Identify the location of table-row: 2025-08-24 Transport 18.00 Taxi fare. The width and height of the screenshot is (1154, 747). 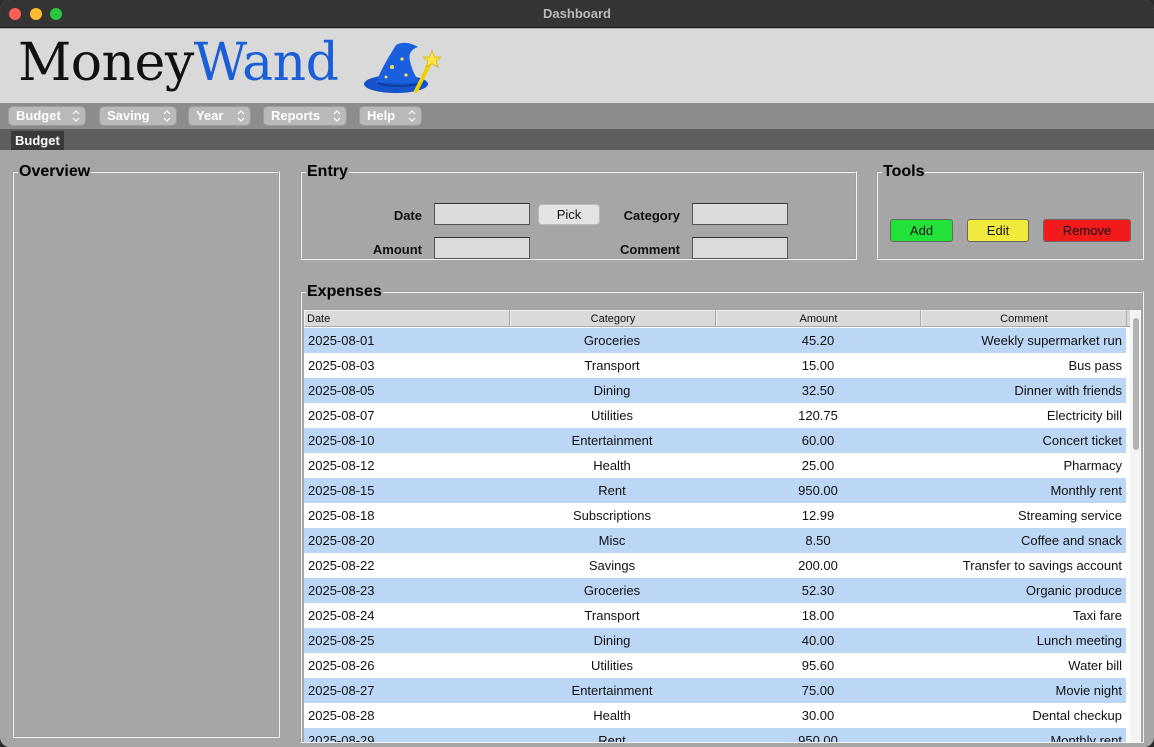
(715, 615).